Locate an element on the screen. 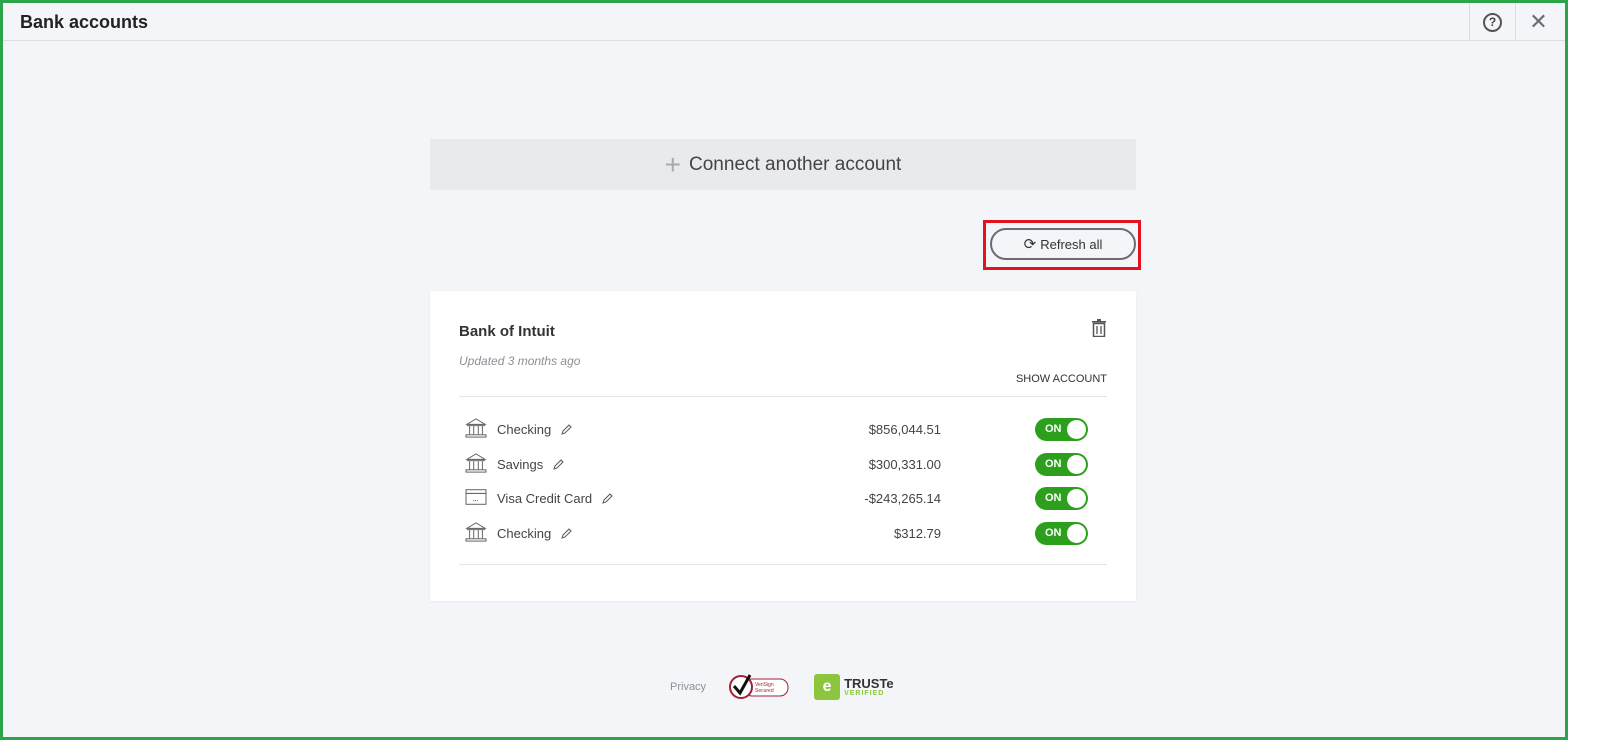 This screenshot has height=754, width=1598. svg-text: Secured is located at coordinates (764, 691).